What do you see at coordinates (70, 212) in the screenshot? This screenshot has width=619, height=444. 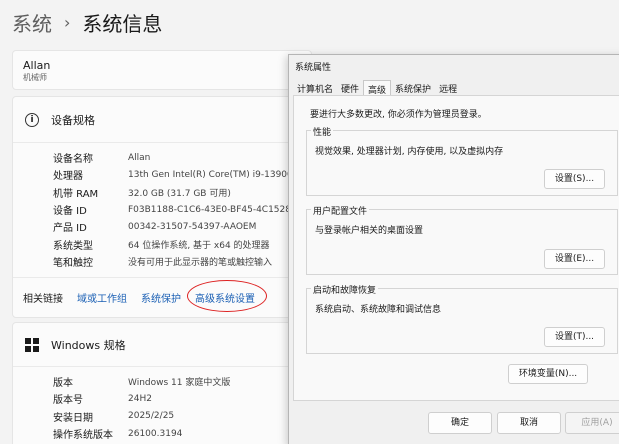 I see `spec-label: 设备 ID` at bounding box center [70, 212].